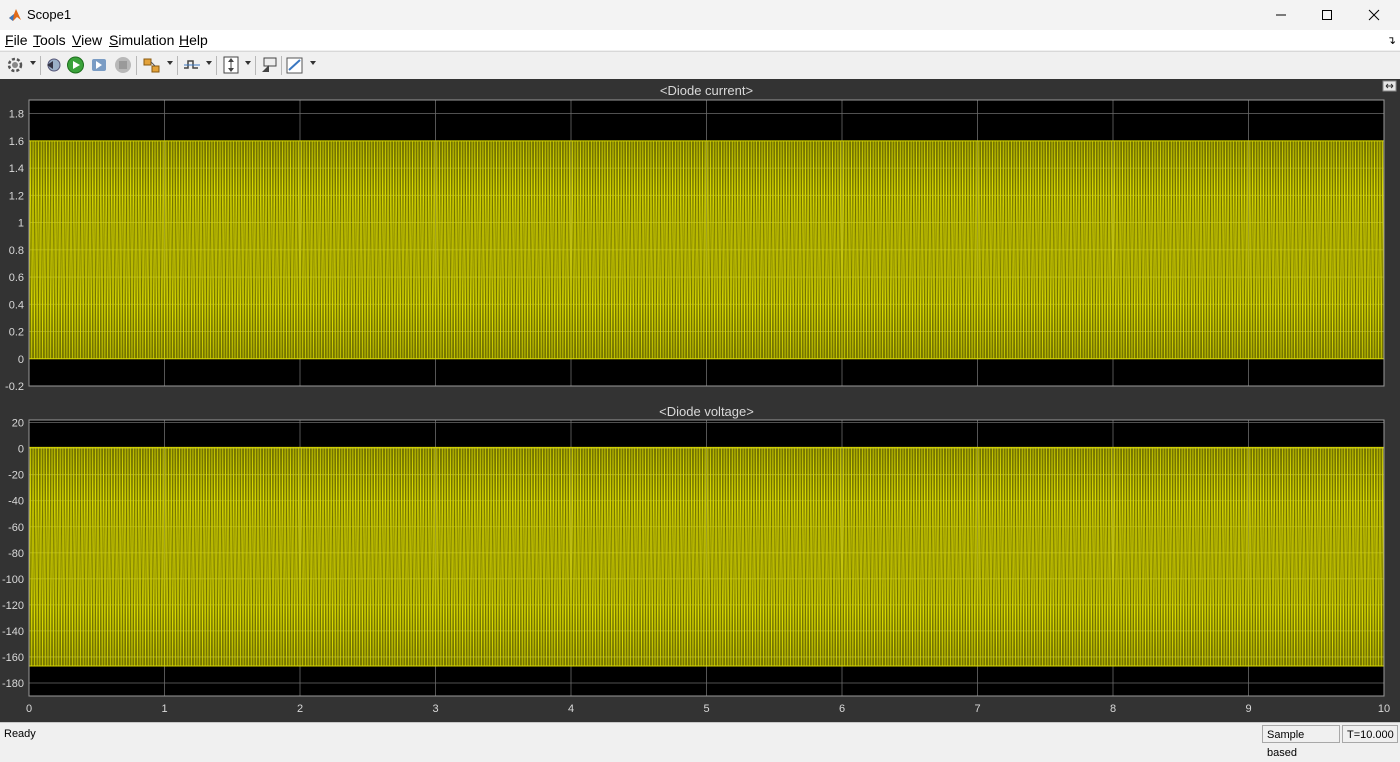 This screenshot has width=1400, height=762. I want to click on y-tick-label: 1.2, so click(16, 196).